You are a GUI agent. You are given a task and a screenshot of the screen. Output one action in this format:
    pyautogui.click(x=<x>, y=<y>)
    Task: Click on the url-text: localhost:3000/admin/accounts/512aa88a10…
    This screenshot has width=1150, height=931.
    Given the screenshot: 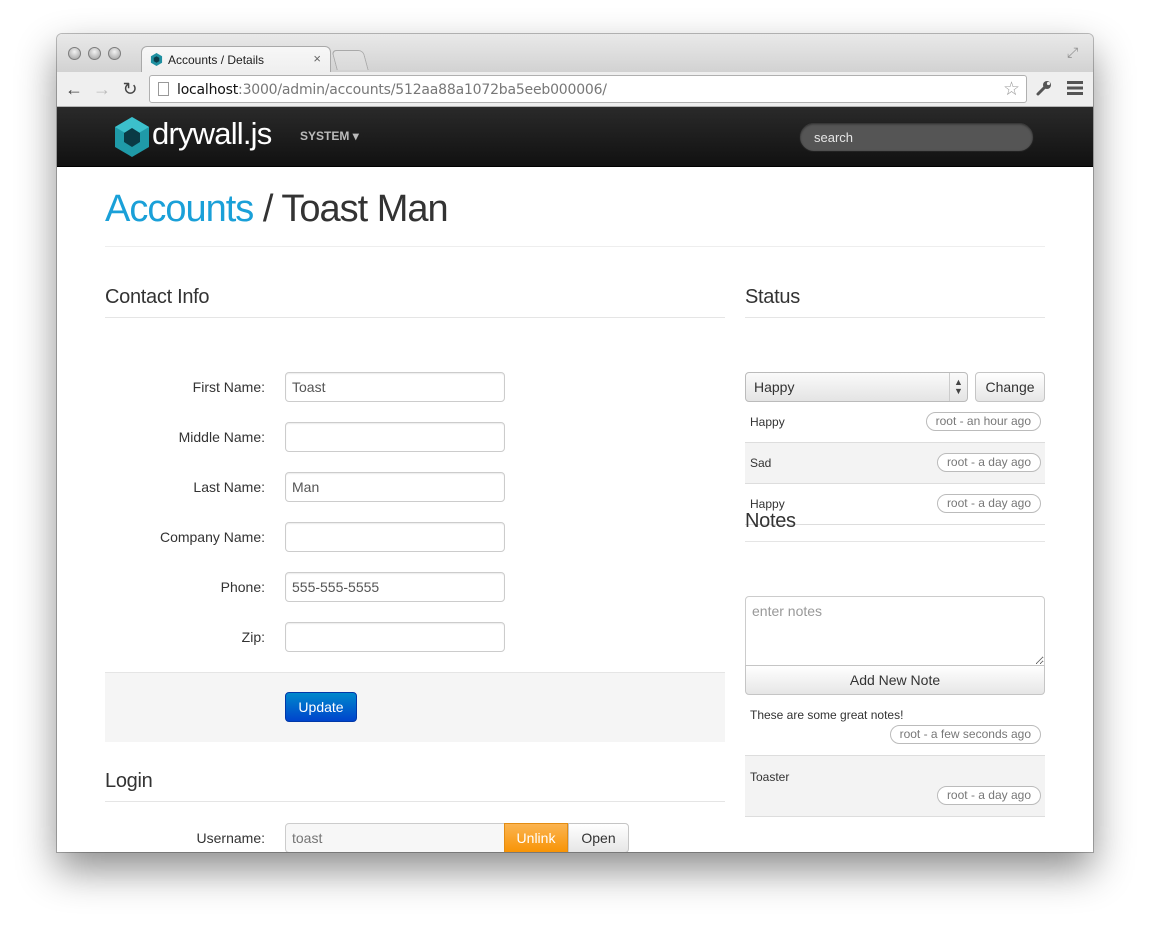 What is the action you would take?
    pyautogui.click(x=392, y=90)
    